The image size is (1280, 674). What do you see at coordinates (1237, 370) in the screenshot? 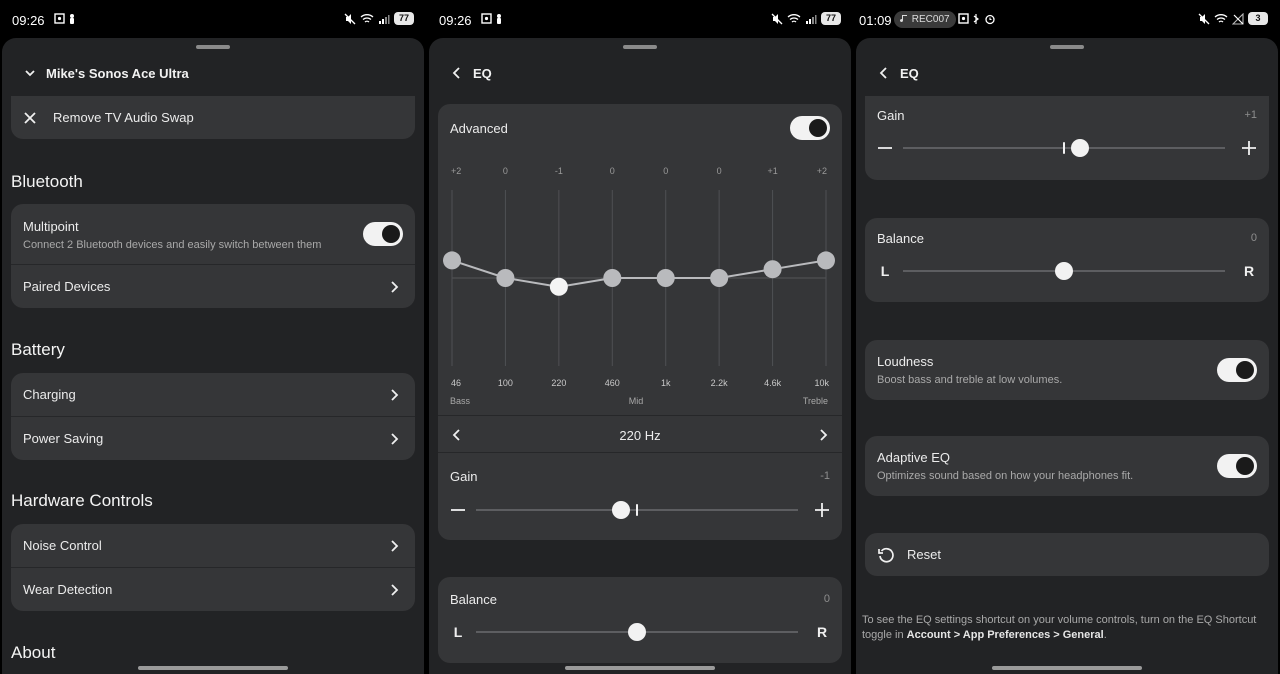
I see `loudness-toggle` at bounding box center [1237, 370].